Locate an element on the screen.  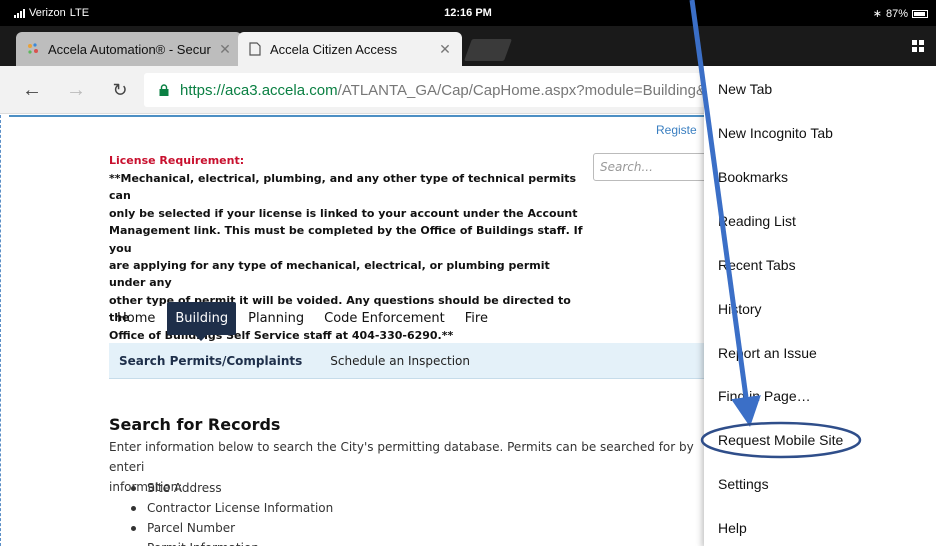
bluetooth-icon: ∗ is located at coordinates (877, 14).